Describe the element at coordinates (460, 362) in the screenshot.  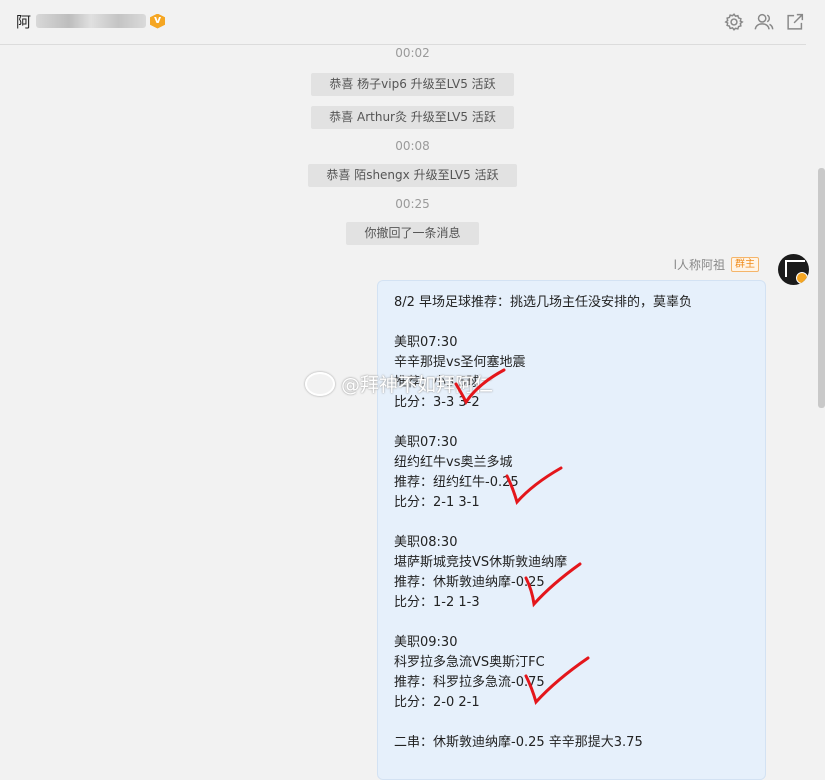
I see `message-line: 辛辛那提vs圣何塞地震` at that location.